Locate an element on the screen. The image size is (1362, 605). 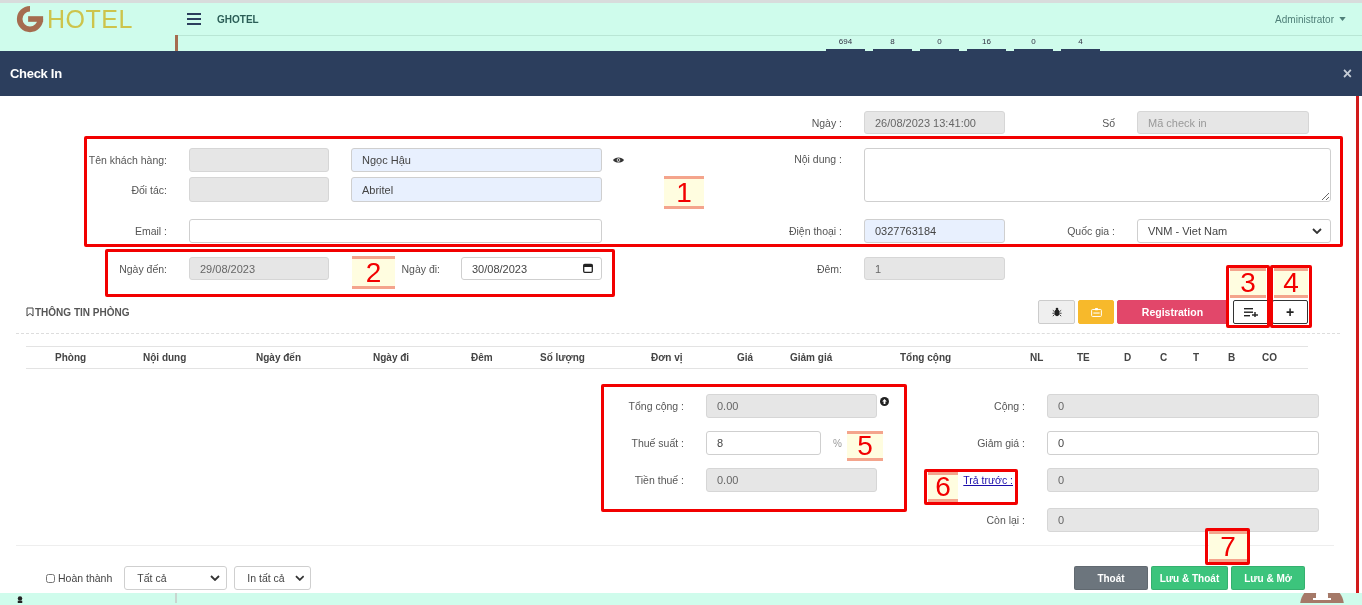
field-label: Ngày đi: is located at coordinates (421, 268).